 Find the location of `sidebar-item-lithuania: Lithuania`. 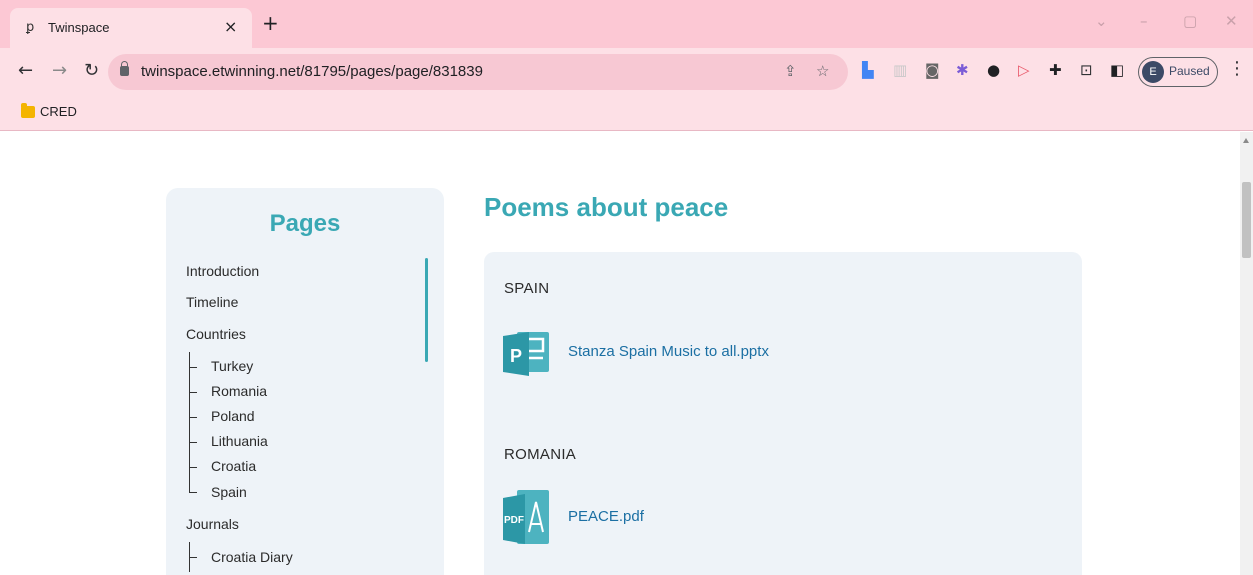

sidebar-item-lithuania: Lithuania is located at coordinates (239, 441).